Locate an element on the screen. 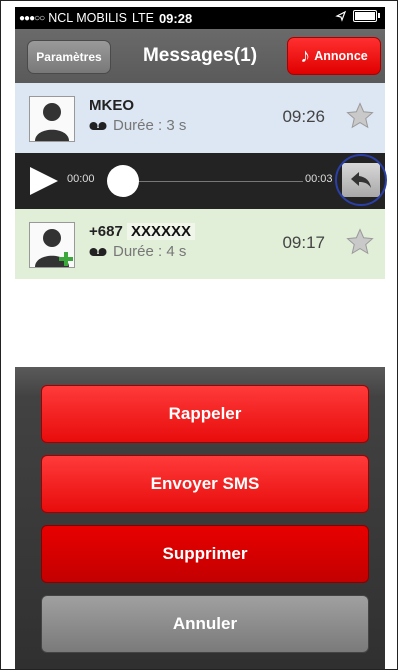 The image size is (398, 670). announce-button-label: Annonce is located at coordinates (341, 56).